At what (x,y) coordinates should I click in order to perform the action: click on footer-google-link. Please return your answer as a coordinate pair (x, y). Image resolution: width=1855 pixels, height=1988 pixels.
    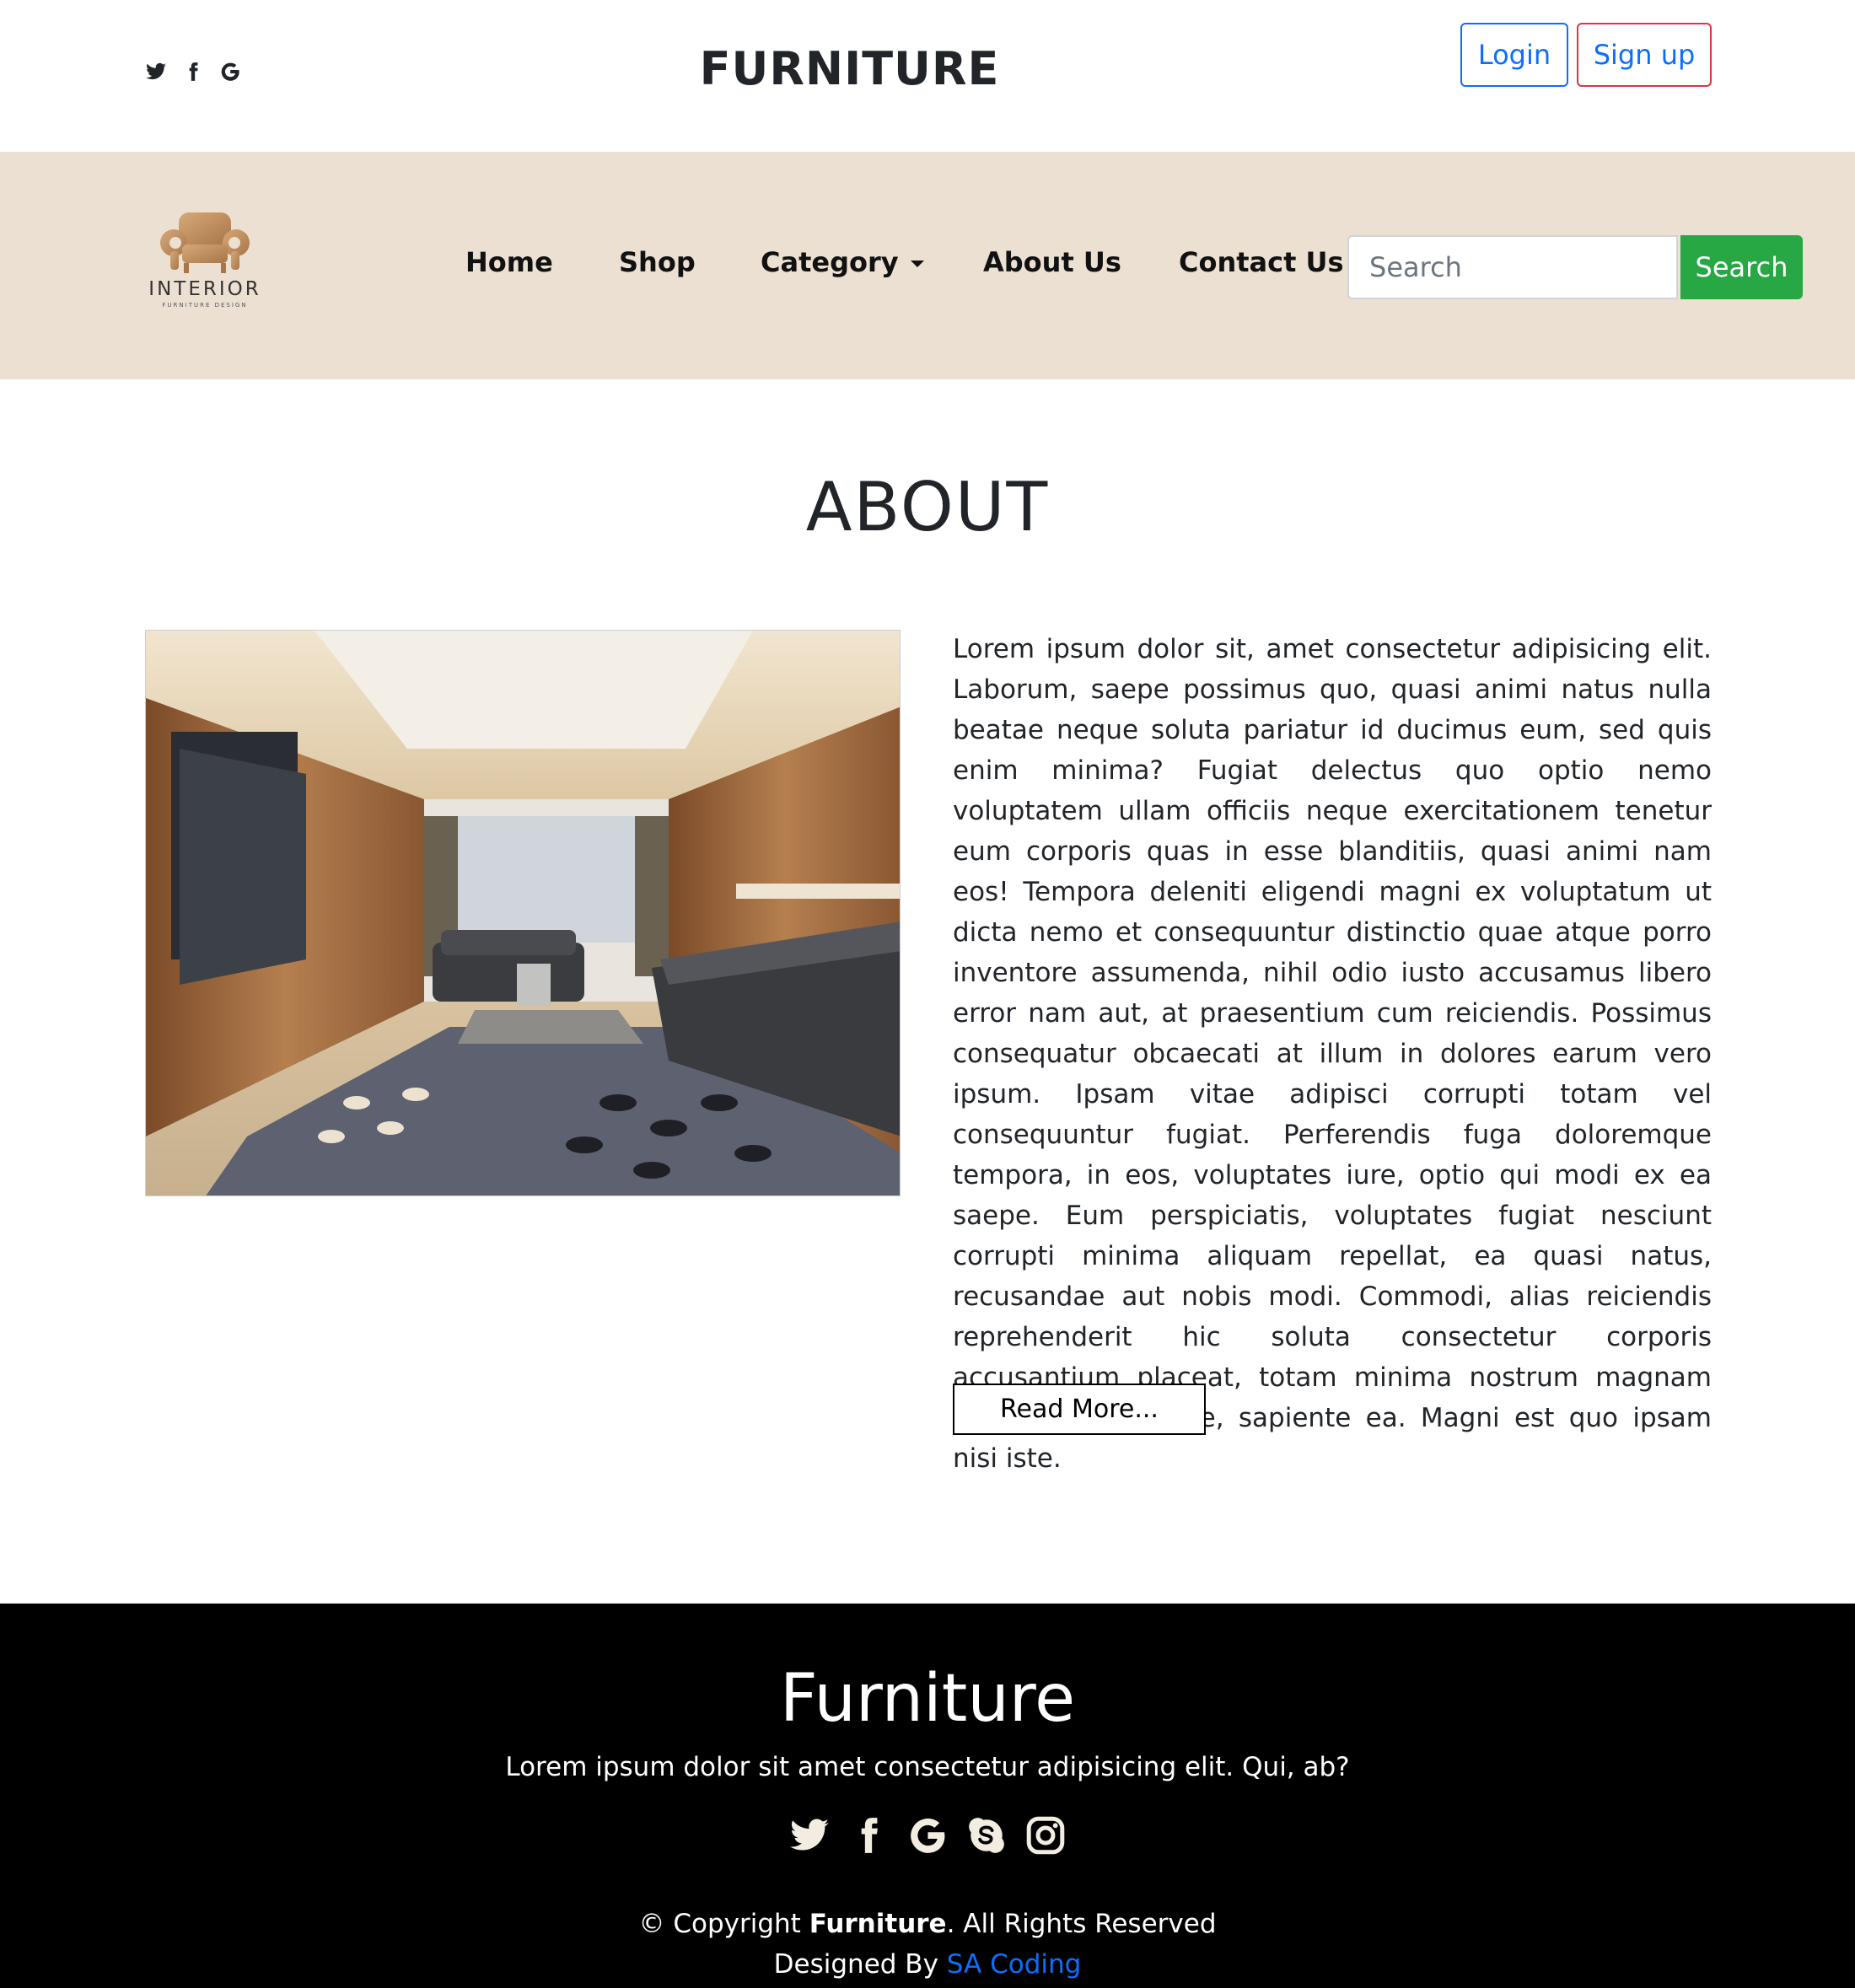
    Looking at the image, I should click on (927, 1835).